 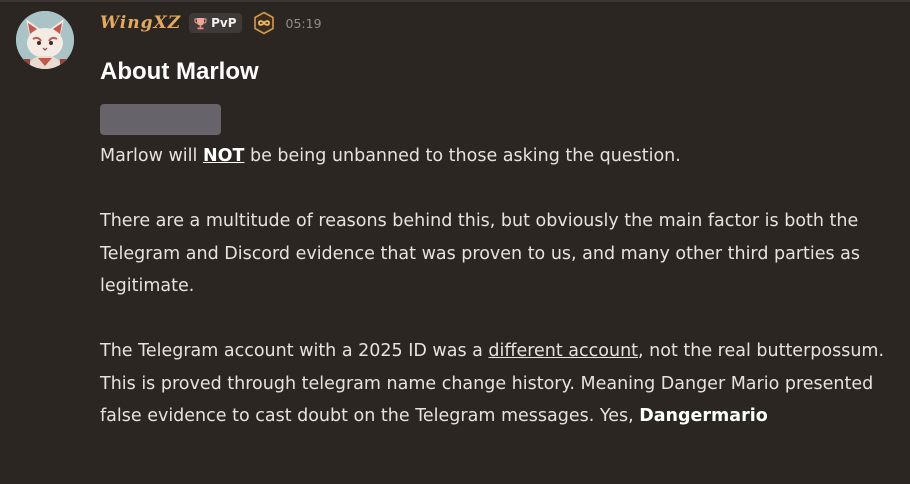 I want to click on message-heading: About Marlow, so click(x=179, y=71).